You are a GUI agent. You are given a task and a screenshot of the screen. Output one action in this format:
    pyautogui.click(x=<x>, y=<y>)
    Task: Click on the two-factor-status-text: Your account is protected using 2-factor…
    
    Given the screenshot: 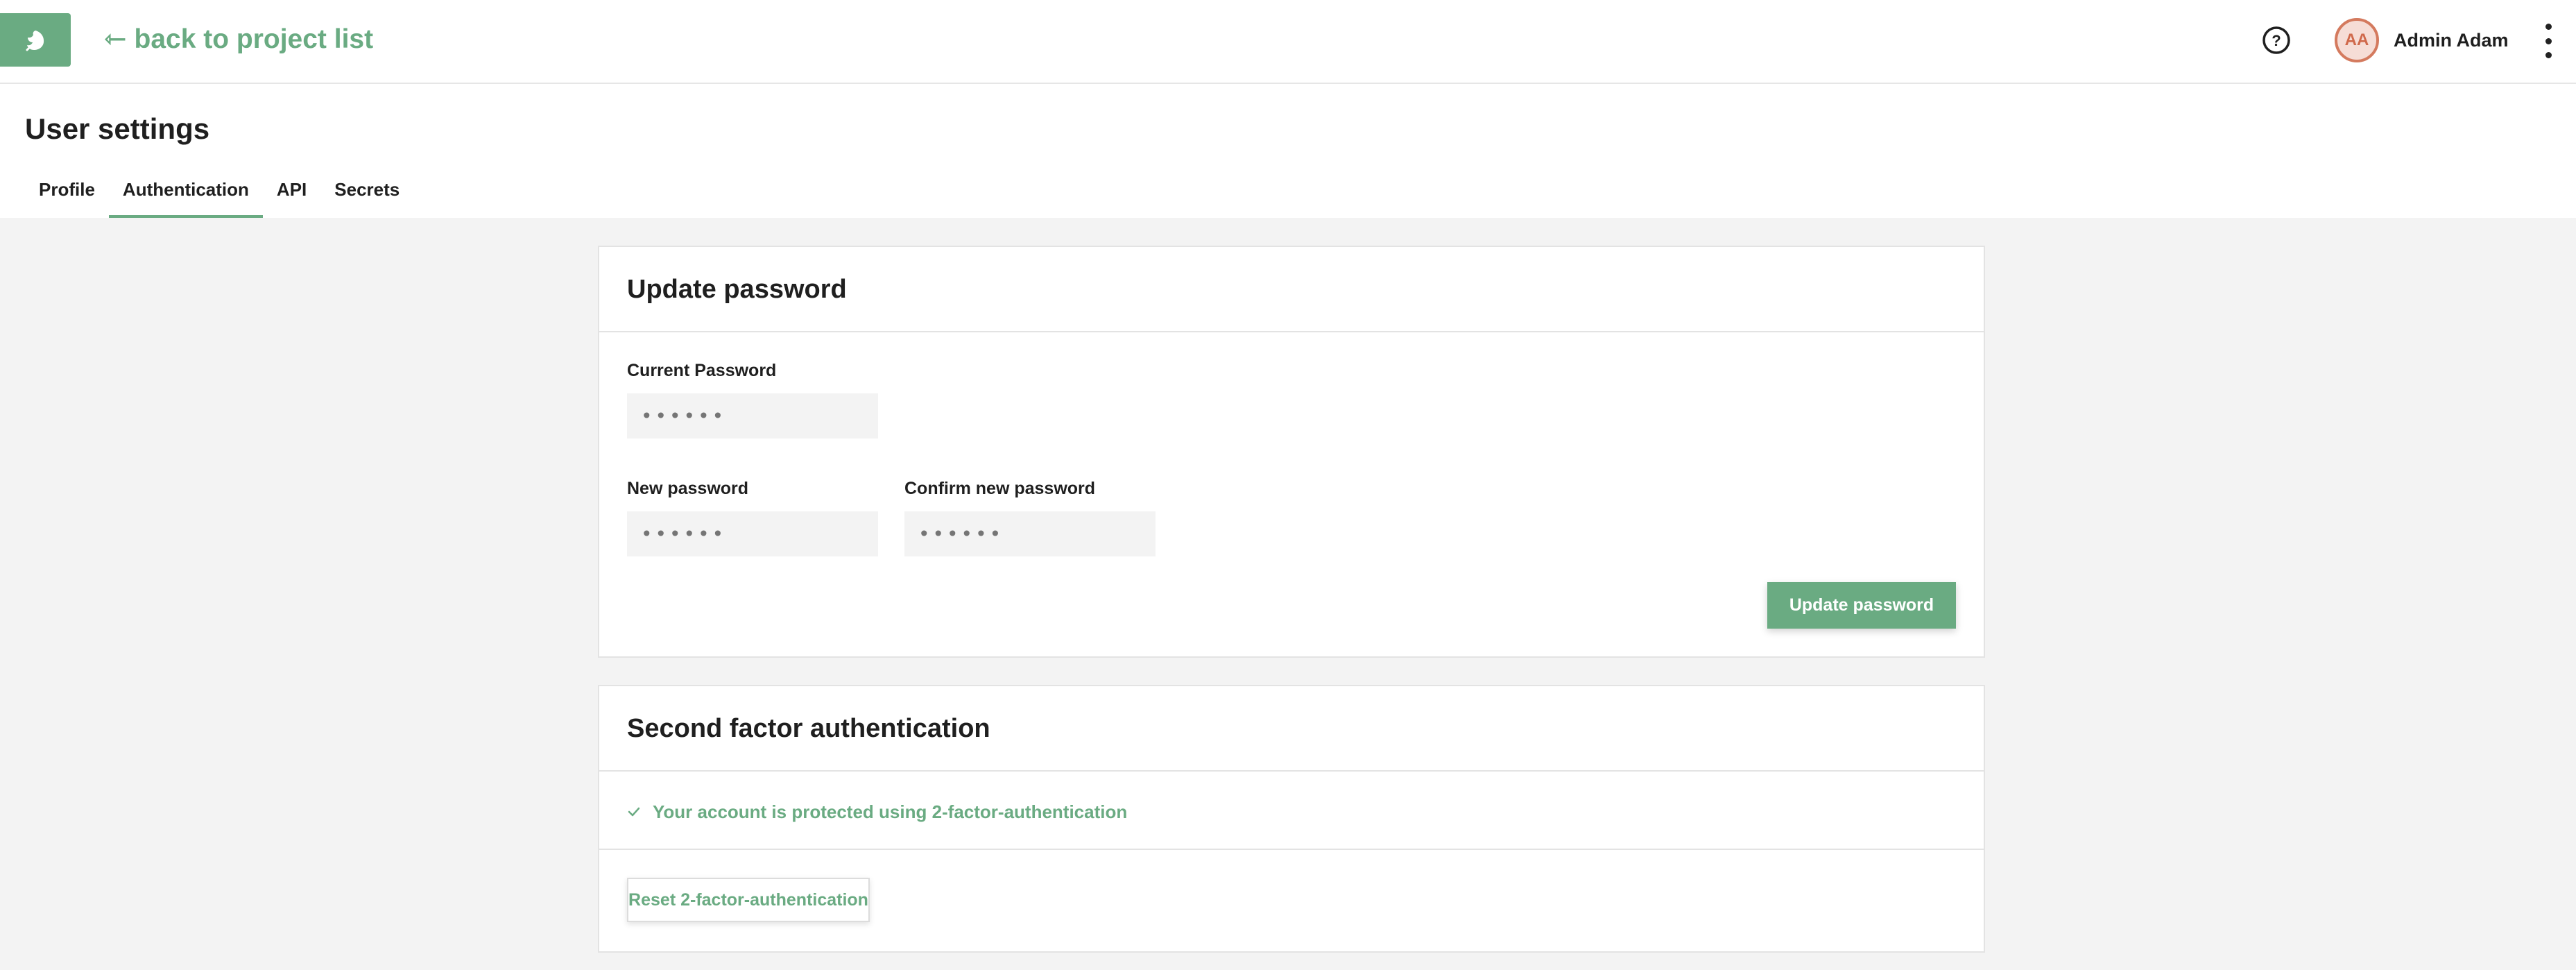 What is the action you would take?
    pyautogui.click(x=890, y=811)
    